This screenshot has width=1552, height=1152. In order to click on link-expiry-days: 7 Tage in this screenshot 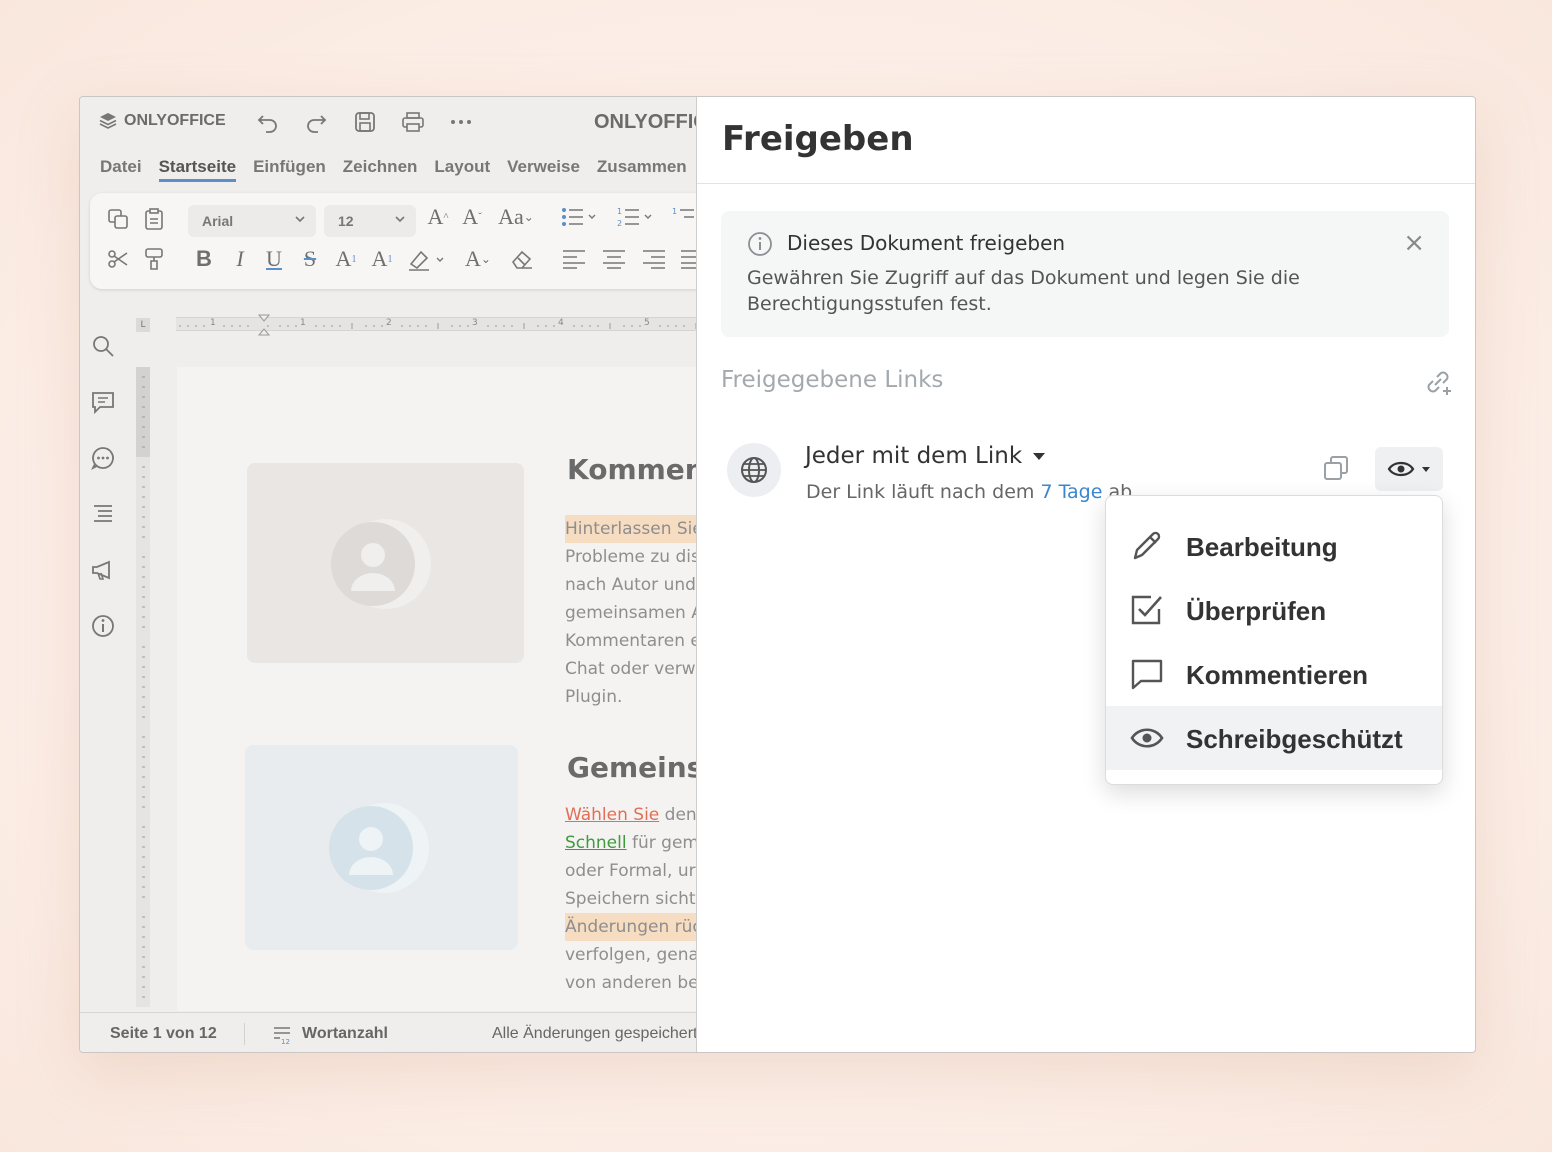, I will do `click(1071, 492)`.